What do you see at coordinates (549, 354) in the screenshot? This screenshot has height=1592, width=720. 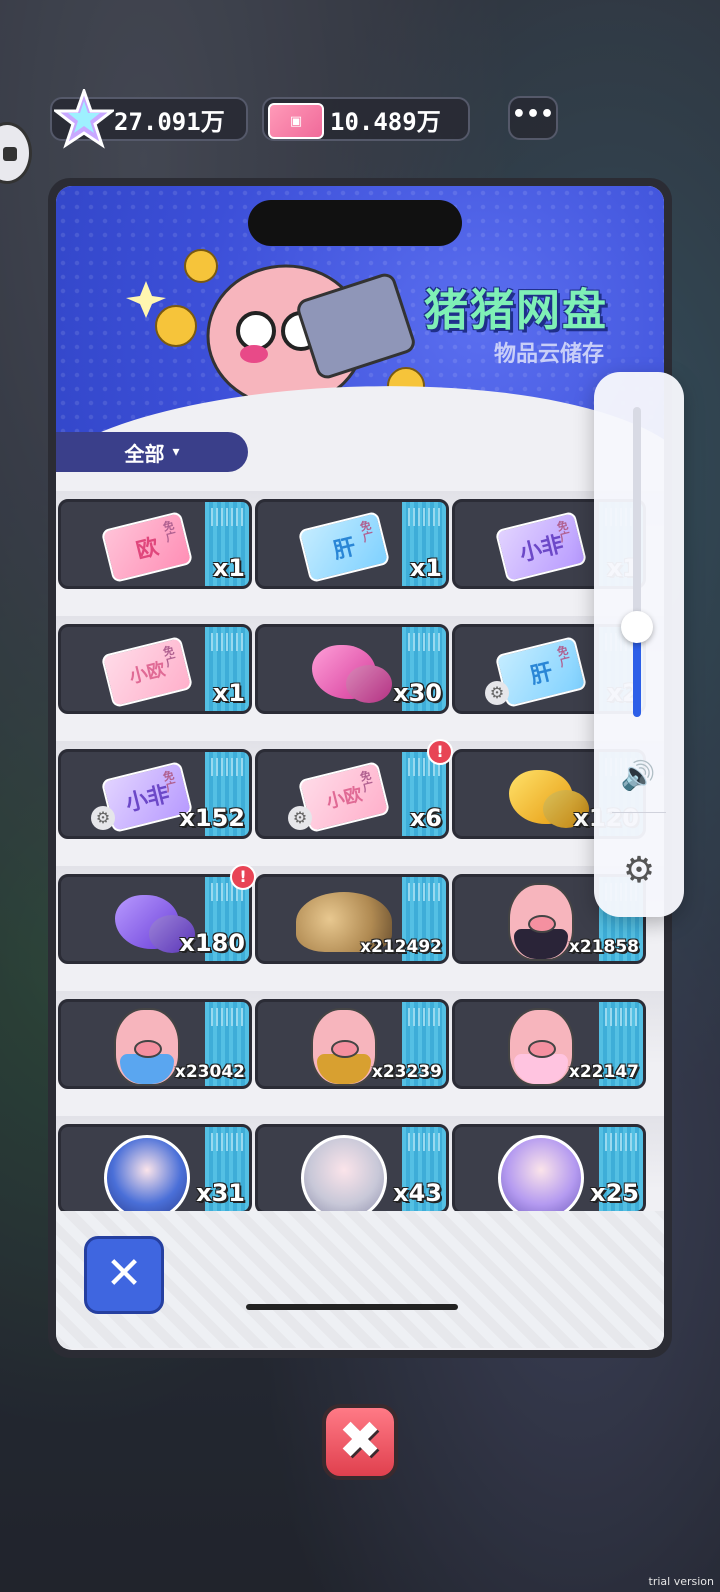 I see `banner-subtitle: 物品云储存` at bounding box center [549, 354].